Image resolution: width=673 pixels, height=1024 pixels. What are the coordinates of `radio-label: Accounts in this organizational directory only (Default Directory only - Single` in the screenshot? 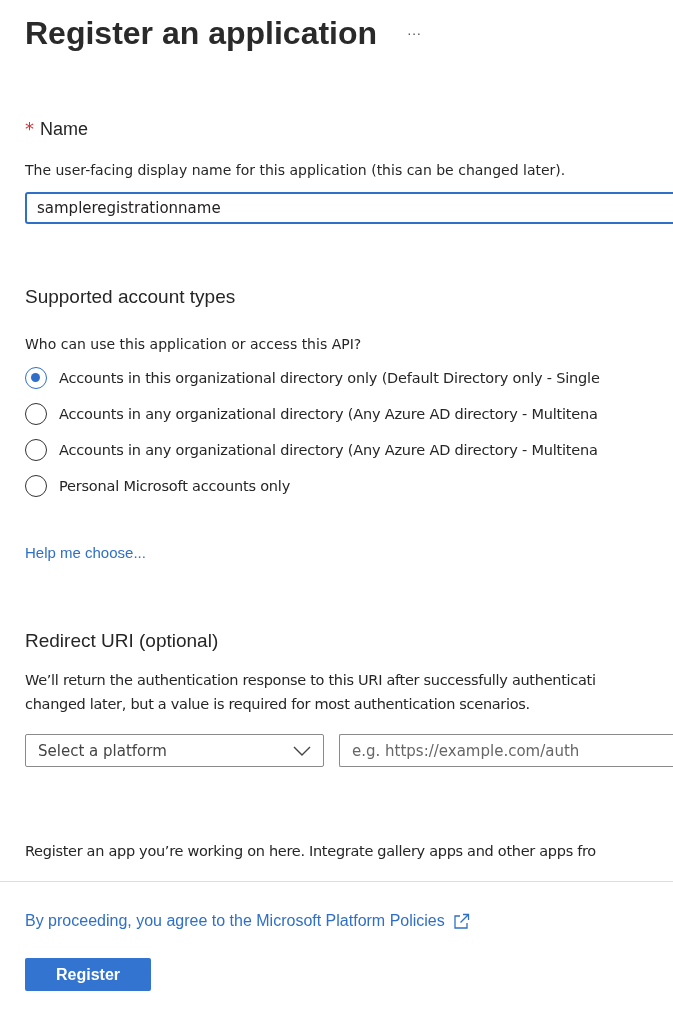 It's located at (329, 378).